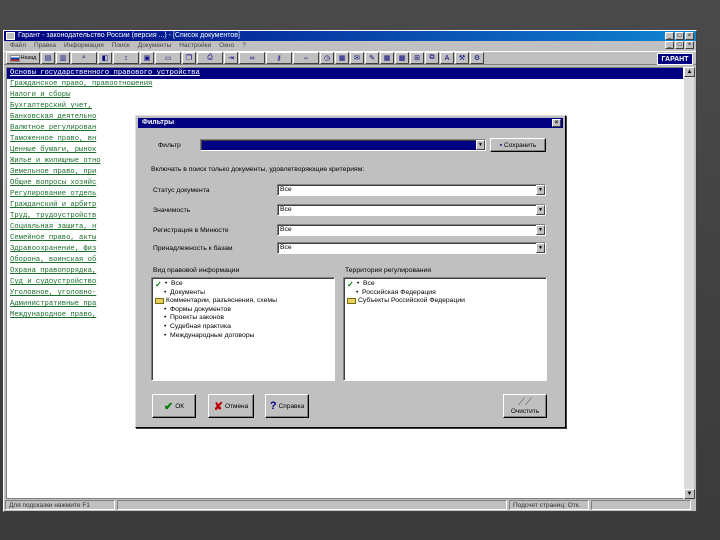  Describe the element at coordinates (126, 58) in the screenshot. I see `sort-icon: ↕` at that location.